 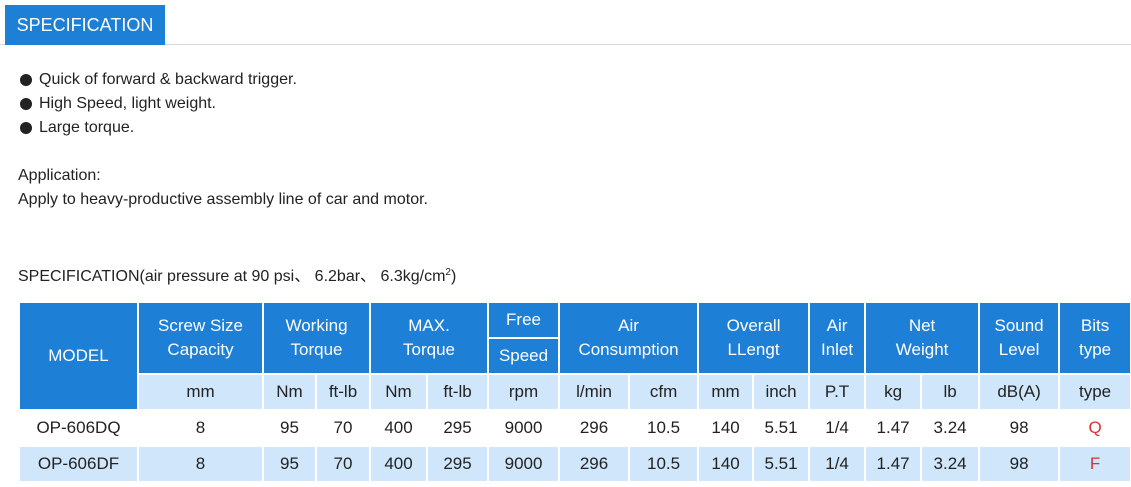 What do you see at coordinates (568, 104) in the screenshot?
I see `feature-item: High Speed, light weight.` at bounding box center [568, 104].